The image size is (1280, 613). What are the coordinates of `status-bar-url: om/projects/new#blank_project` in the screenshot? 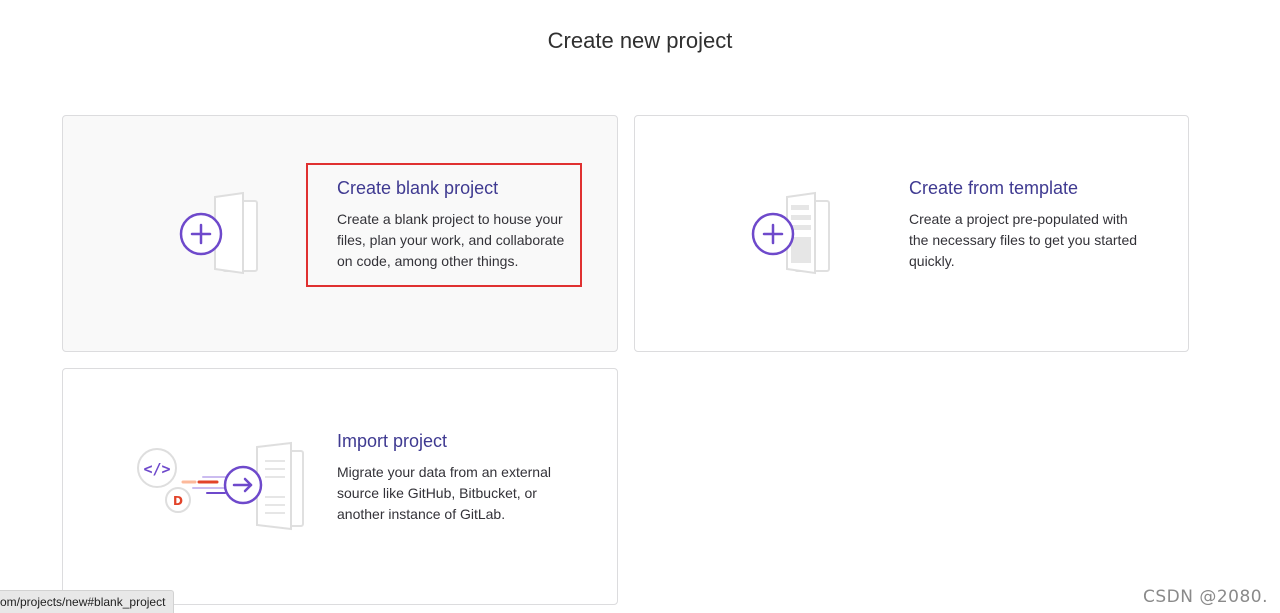 It's located at (87, 601).